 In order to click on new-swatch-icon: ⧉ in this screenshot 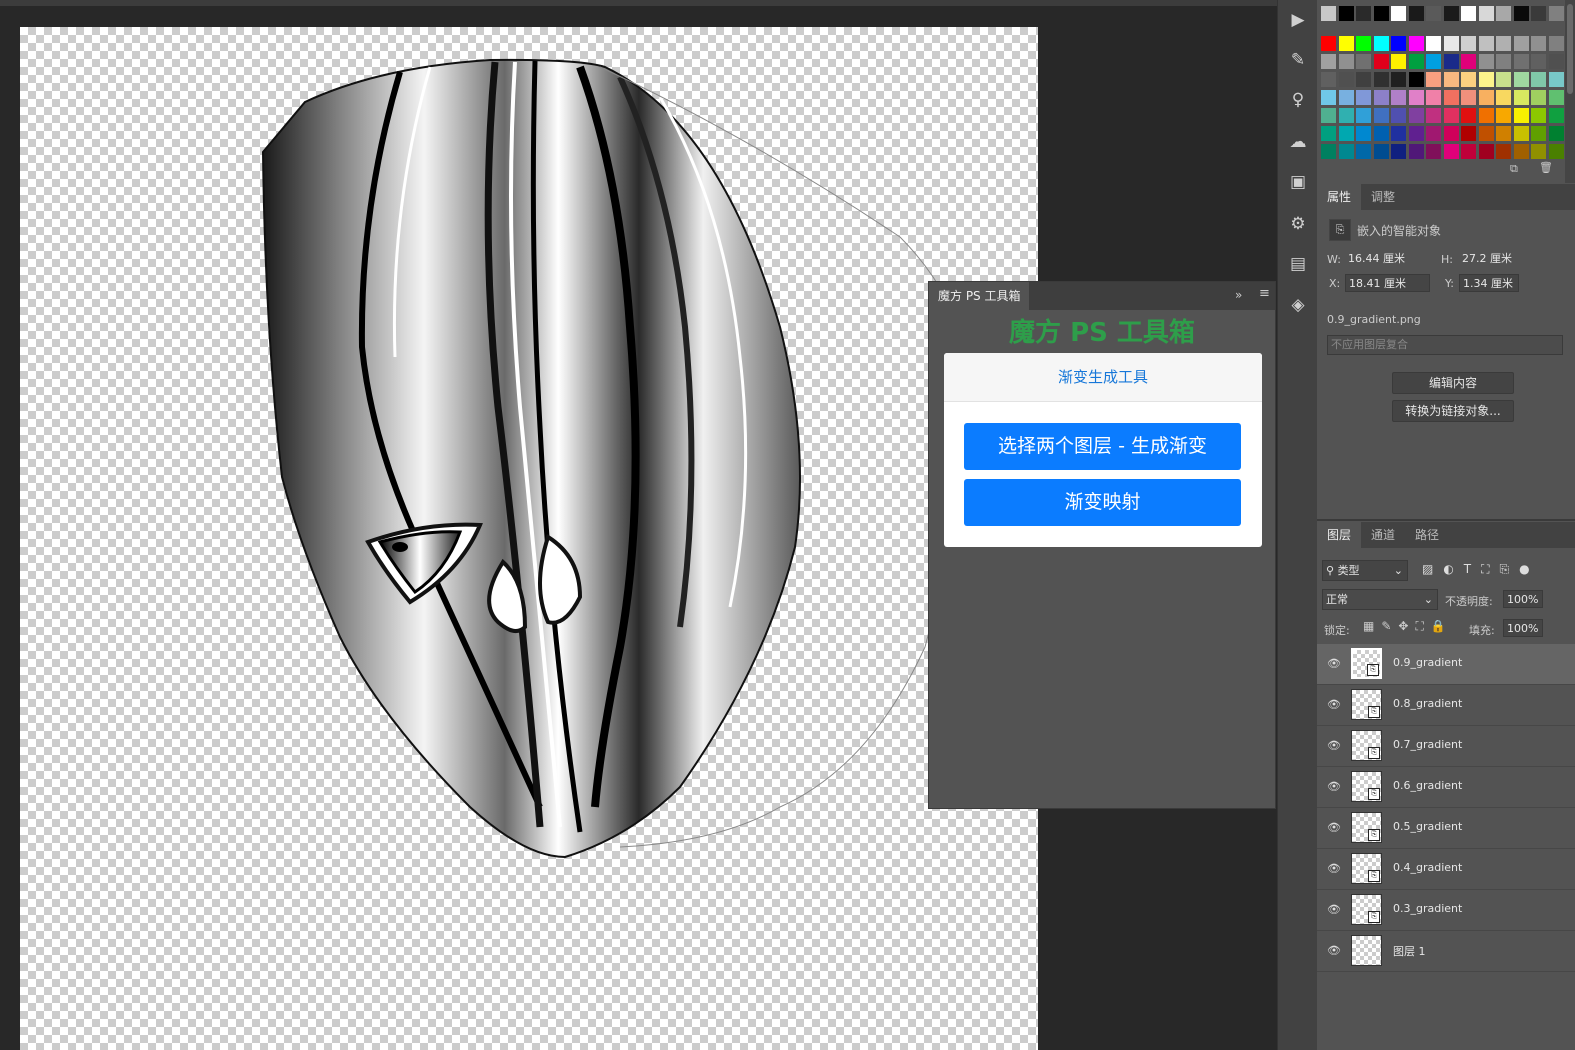, I will do `click(1514, 169)`.